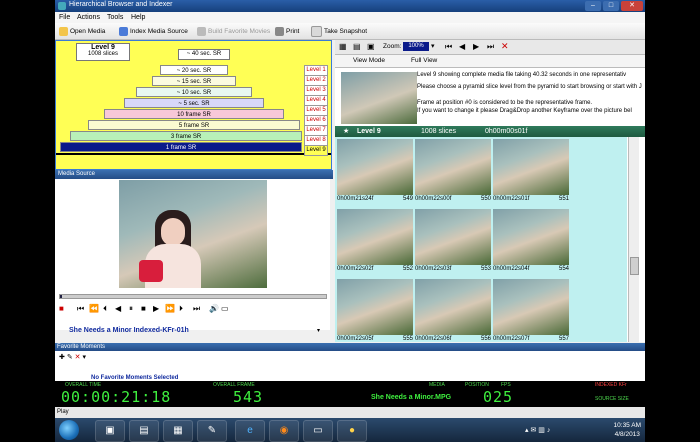 The width and height of the screenshot is (700, 442). Describe the element at coordinates (462, 46) in the screenshot. I see `prev-page-icon: ◀` at that location.